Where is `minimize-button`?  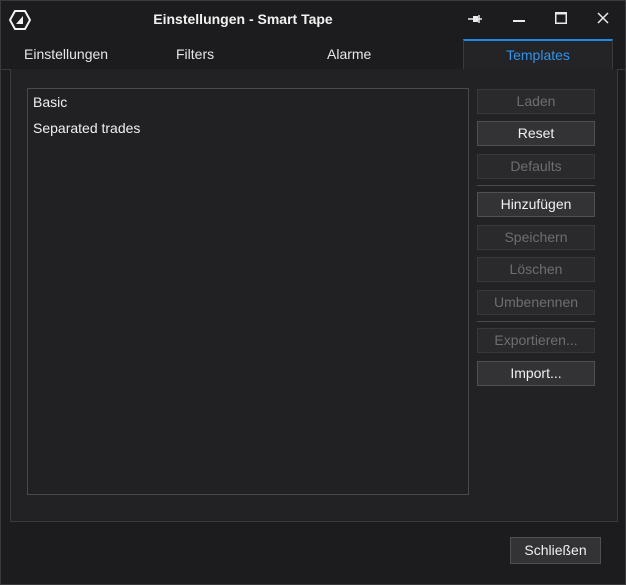 minimize-button is located at coordinates (519, 19).